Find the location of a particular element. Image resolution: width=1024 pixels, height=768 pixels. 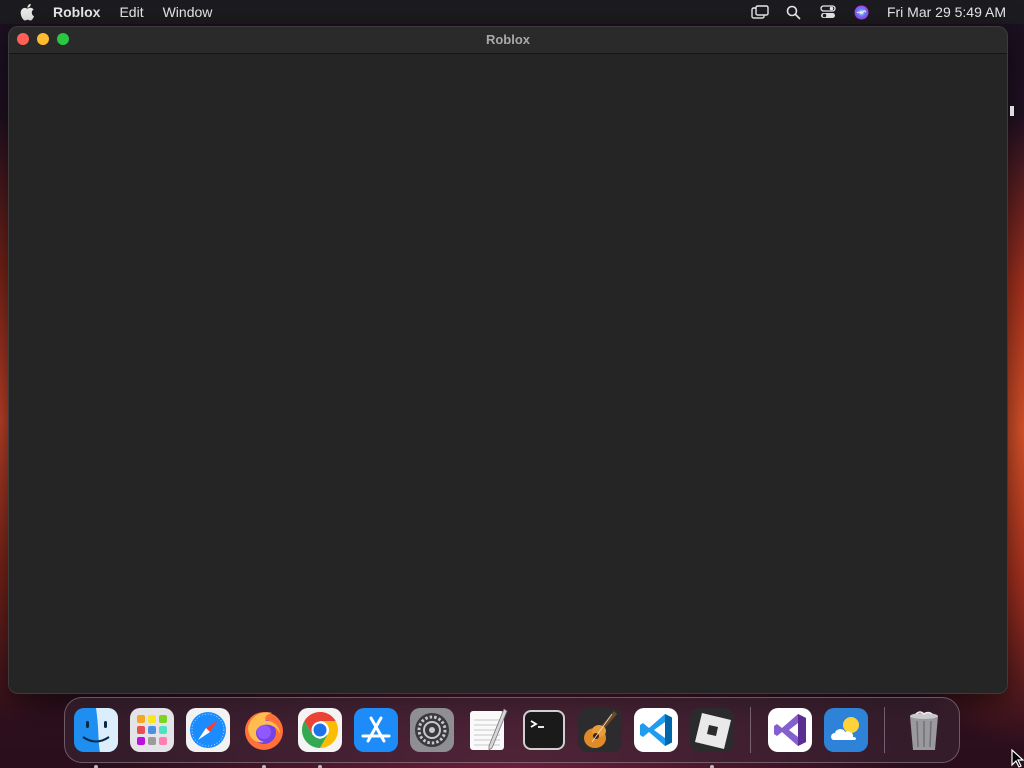

dock-roblox is located at coordinates (712, 738).